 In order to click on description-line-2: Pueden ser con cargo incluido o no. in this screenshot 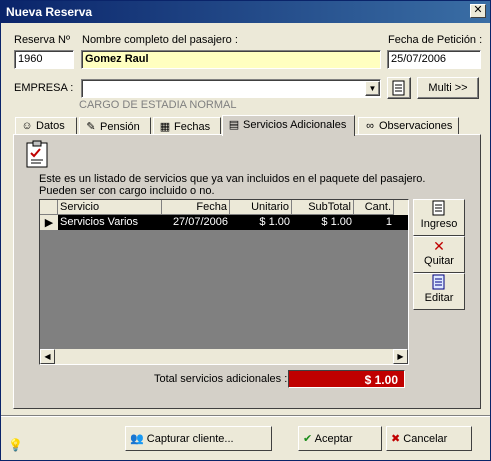, I will do `click(127, 191)`.